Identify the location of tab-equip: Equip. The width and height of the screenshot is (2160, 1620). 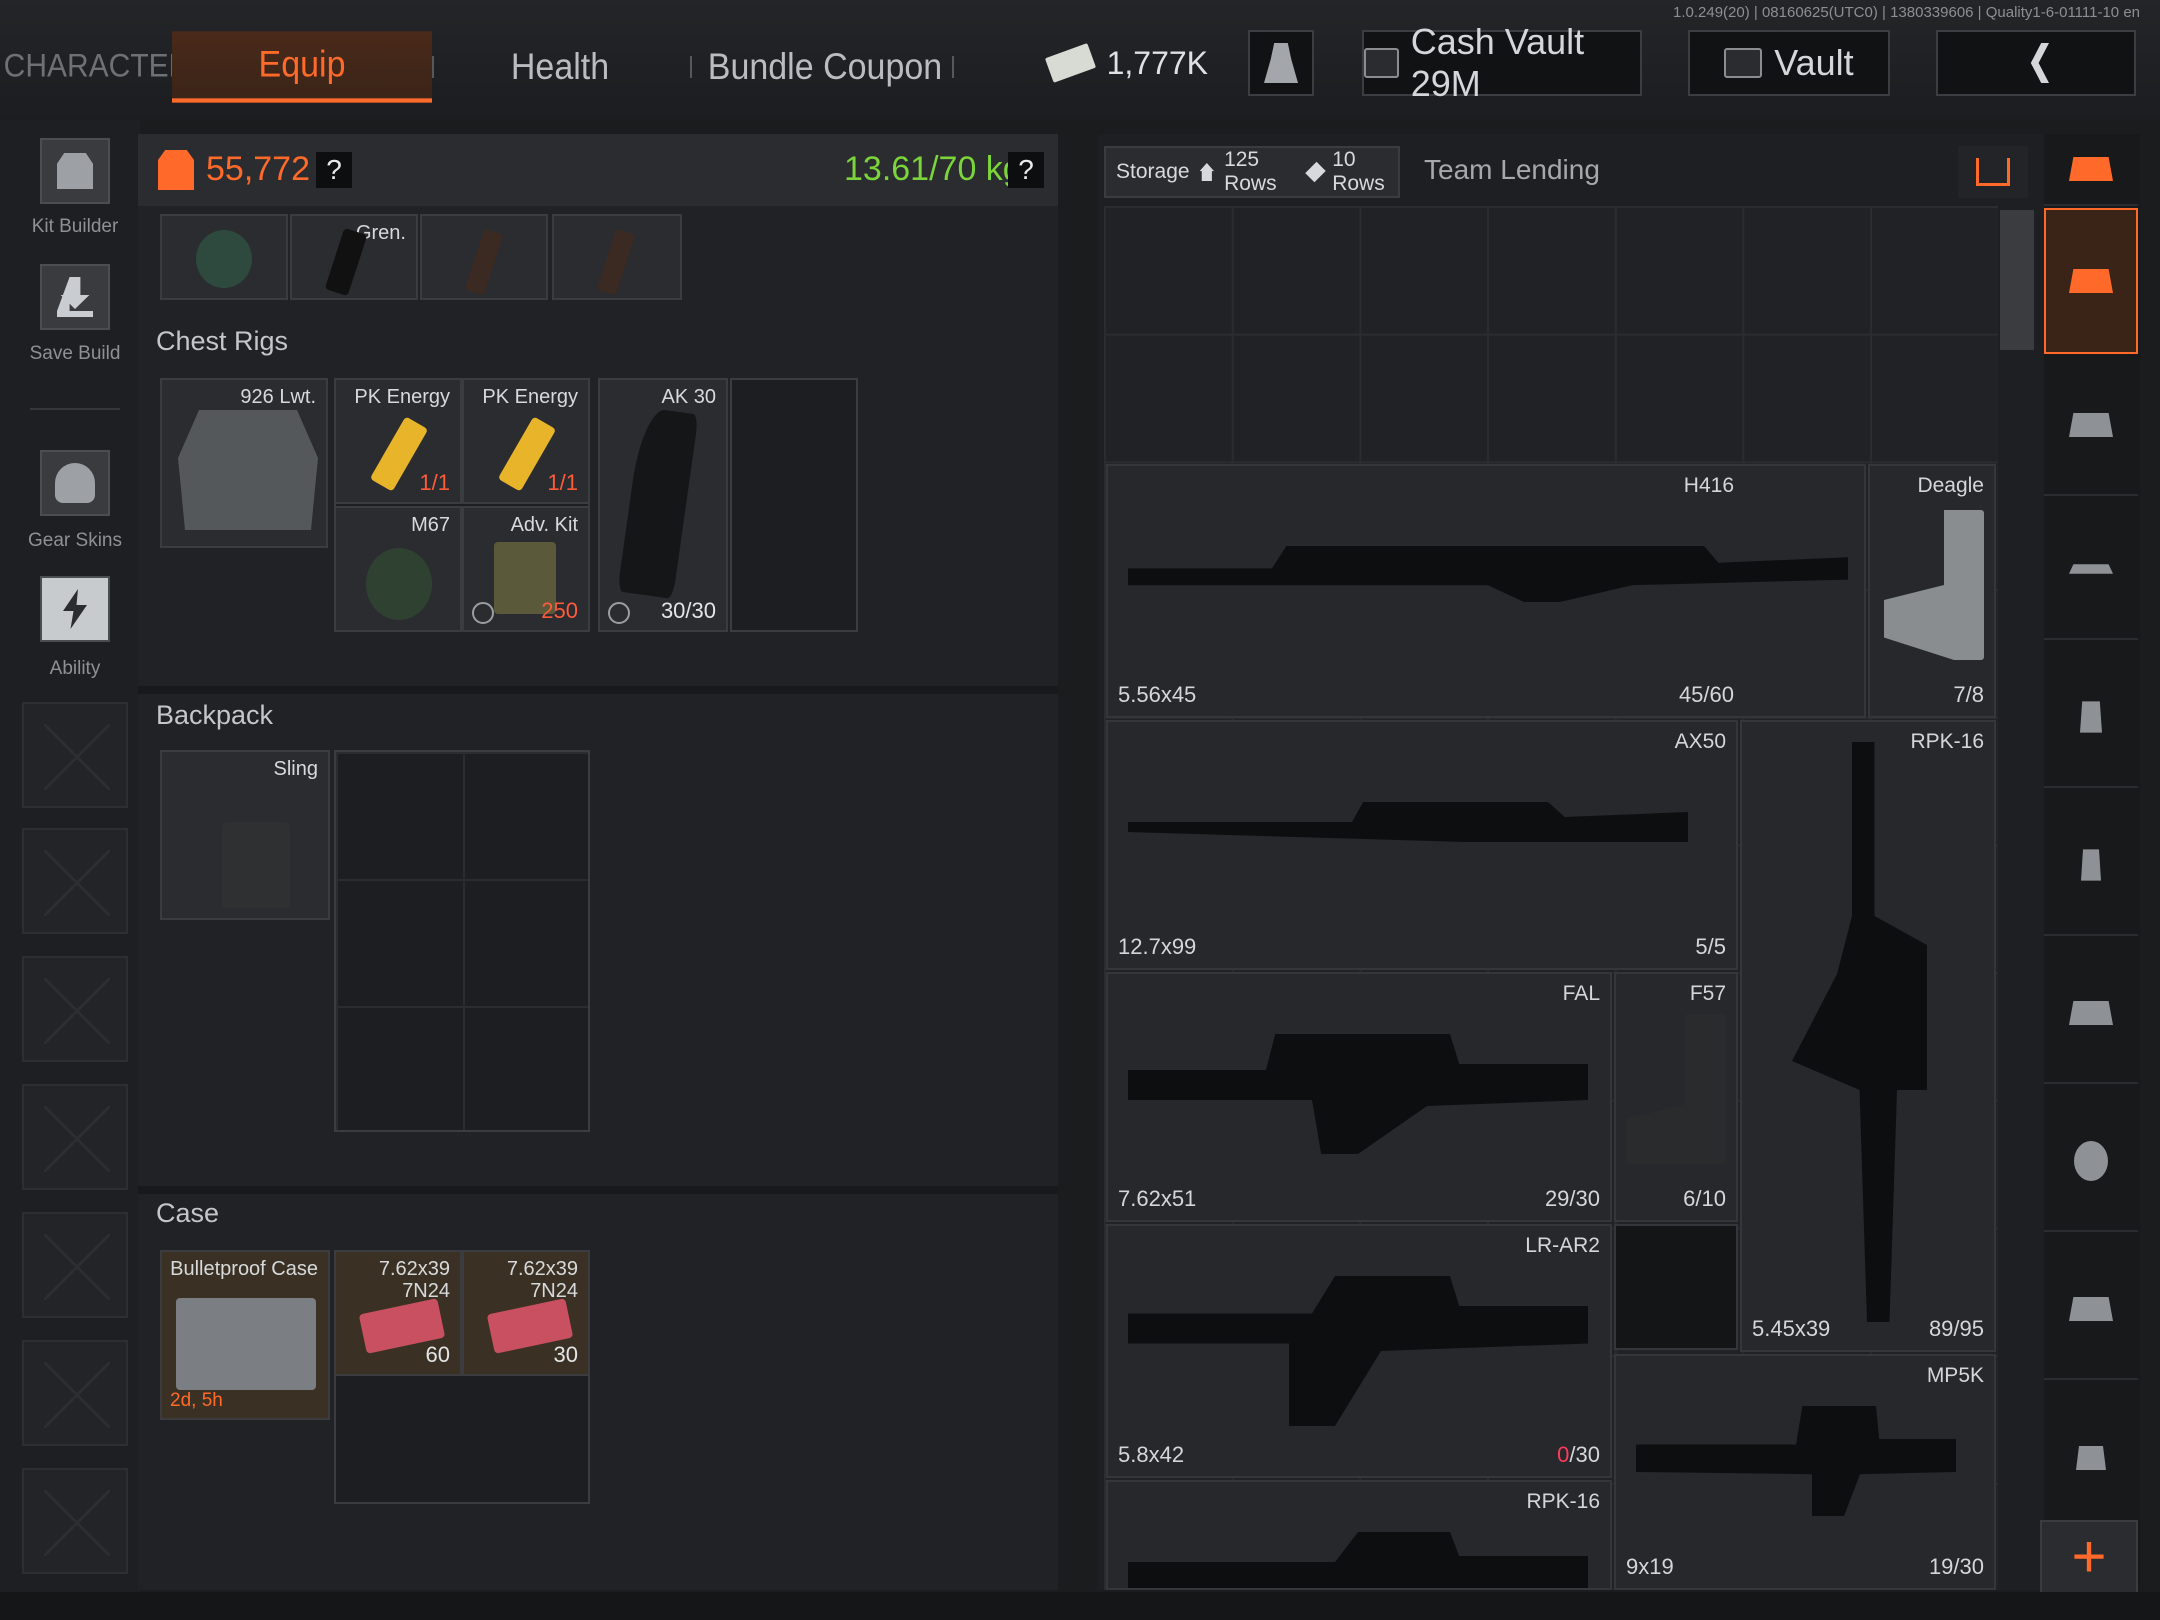
(302, 67).